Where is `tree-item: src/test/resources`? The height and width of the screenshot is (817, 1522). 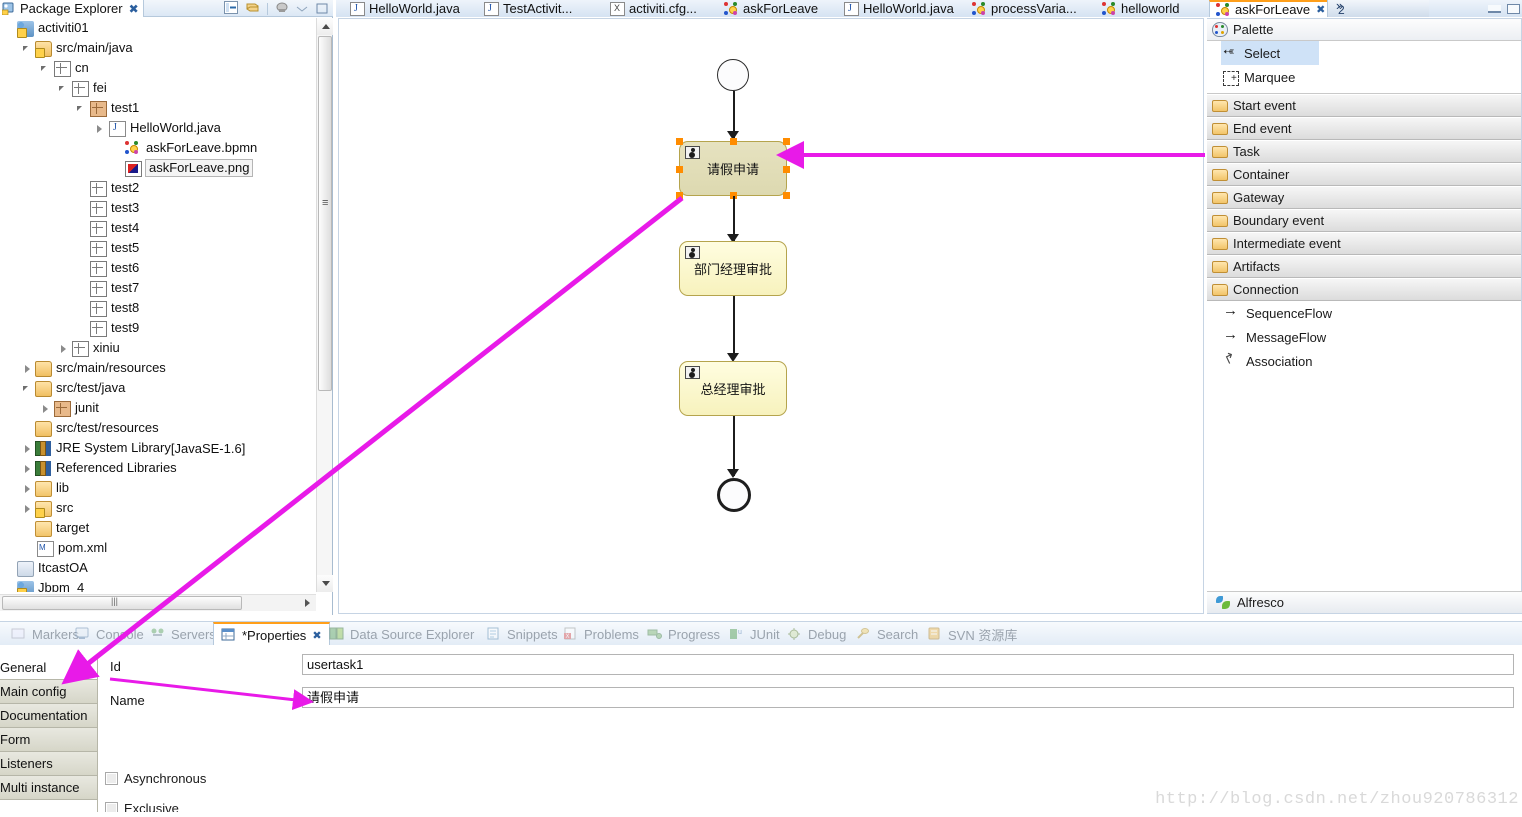
tree-item: src/test/resources is located at coordinates (158, 428).